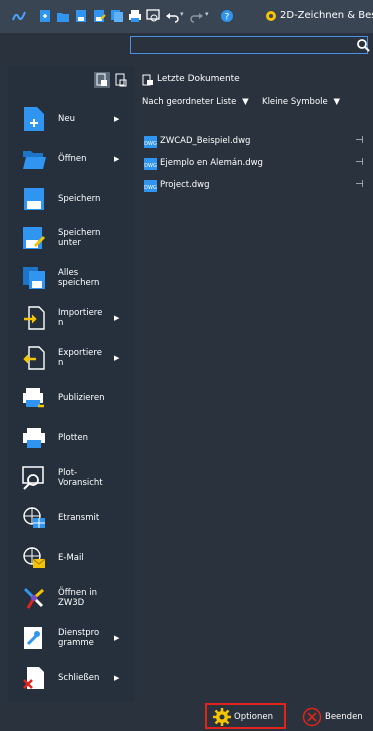 This screenshot has height=731, width=373. I want to click on help-icon: ?, so click(227, 16).